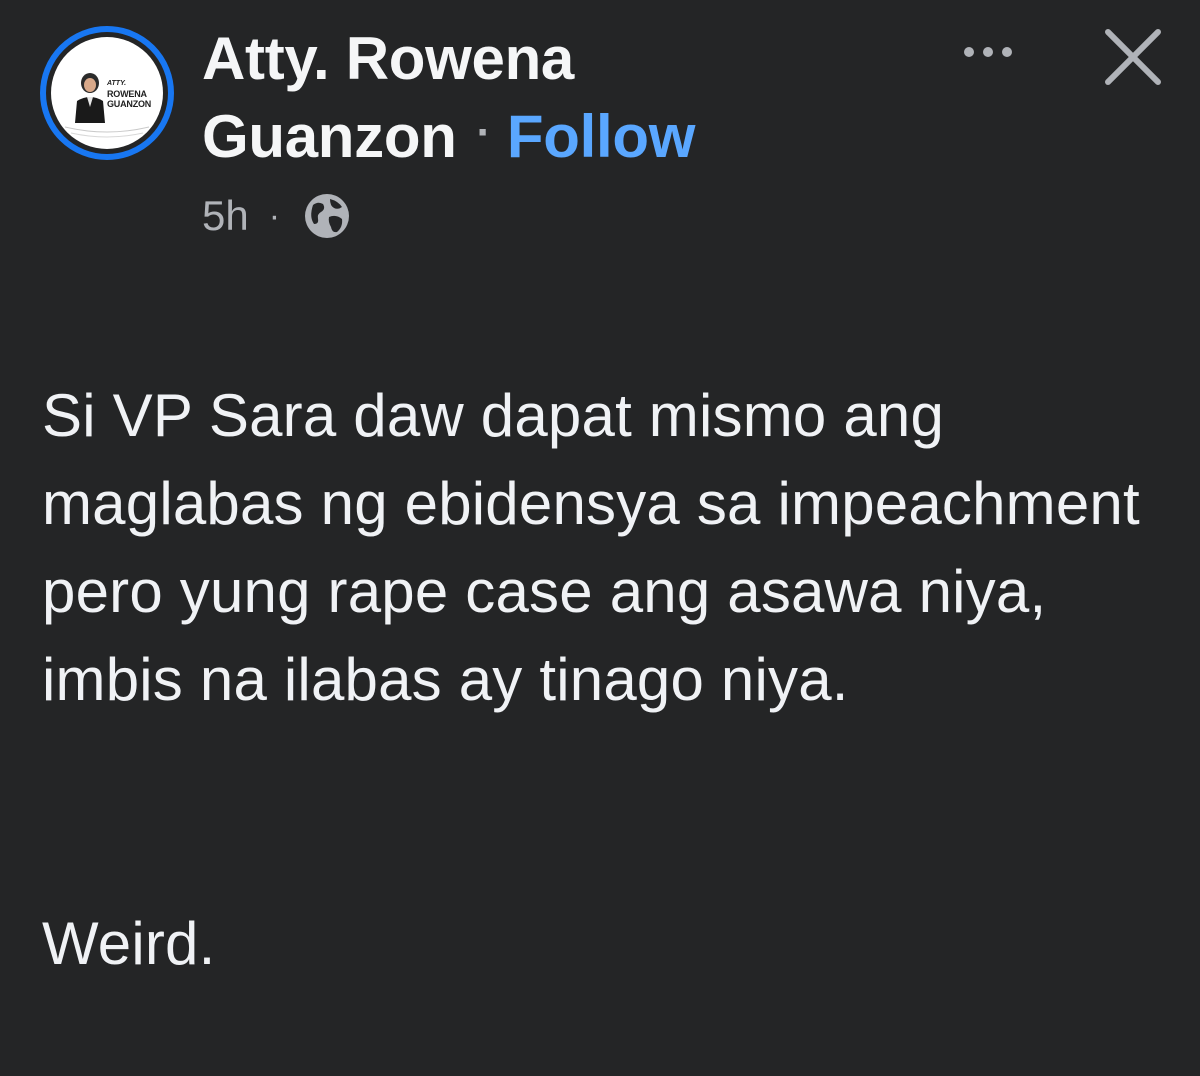 The image size is (1200, 1076). I want to click on author-name: Atty. Rowena Guanzon · Follow, so click(562, 98).